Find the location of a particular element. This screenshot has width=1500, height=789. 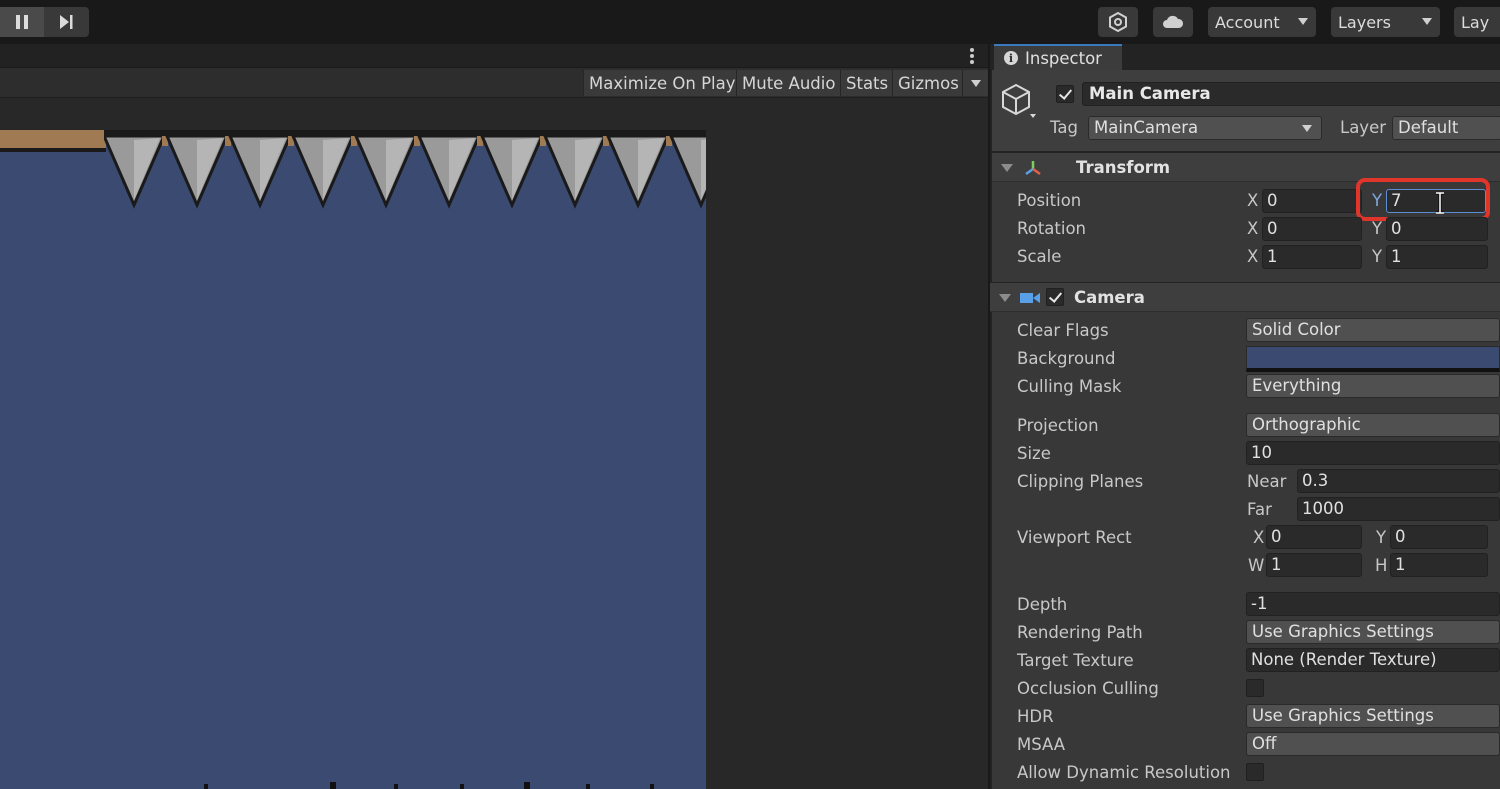

playback-controls is located at coordinates (44, 22).